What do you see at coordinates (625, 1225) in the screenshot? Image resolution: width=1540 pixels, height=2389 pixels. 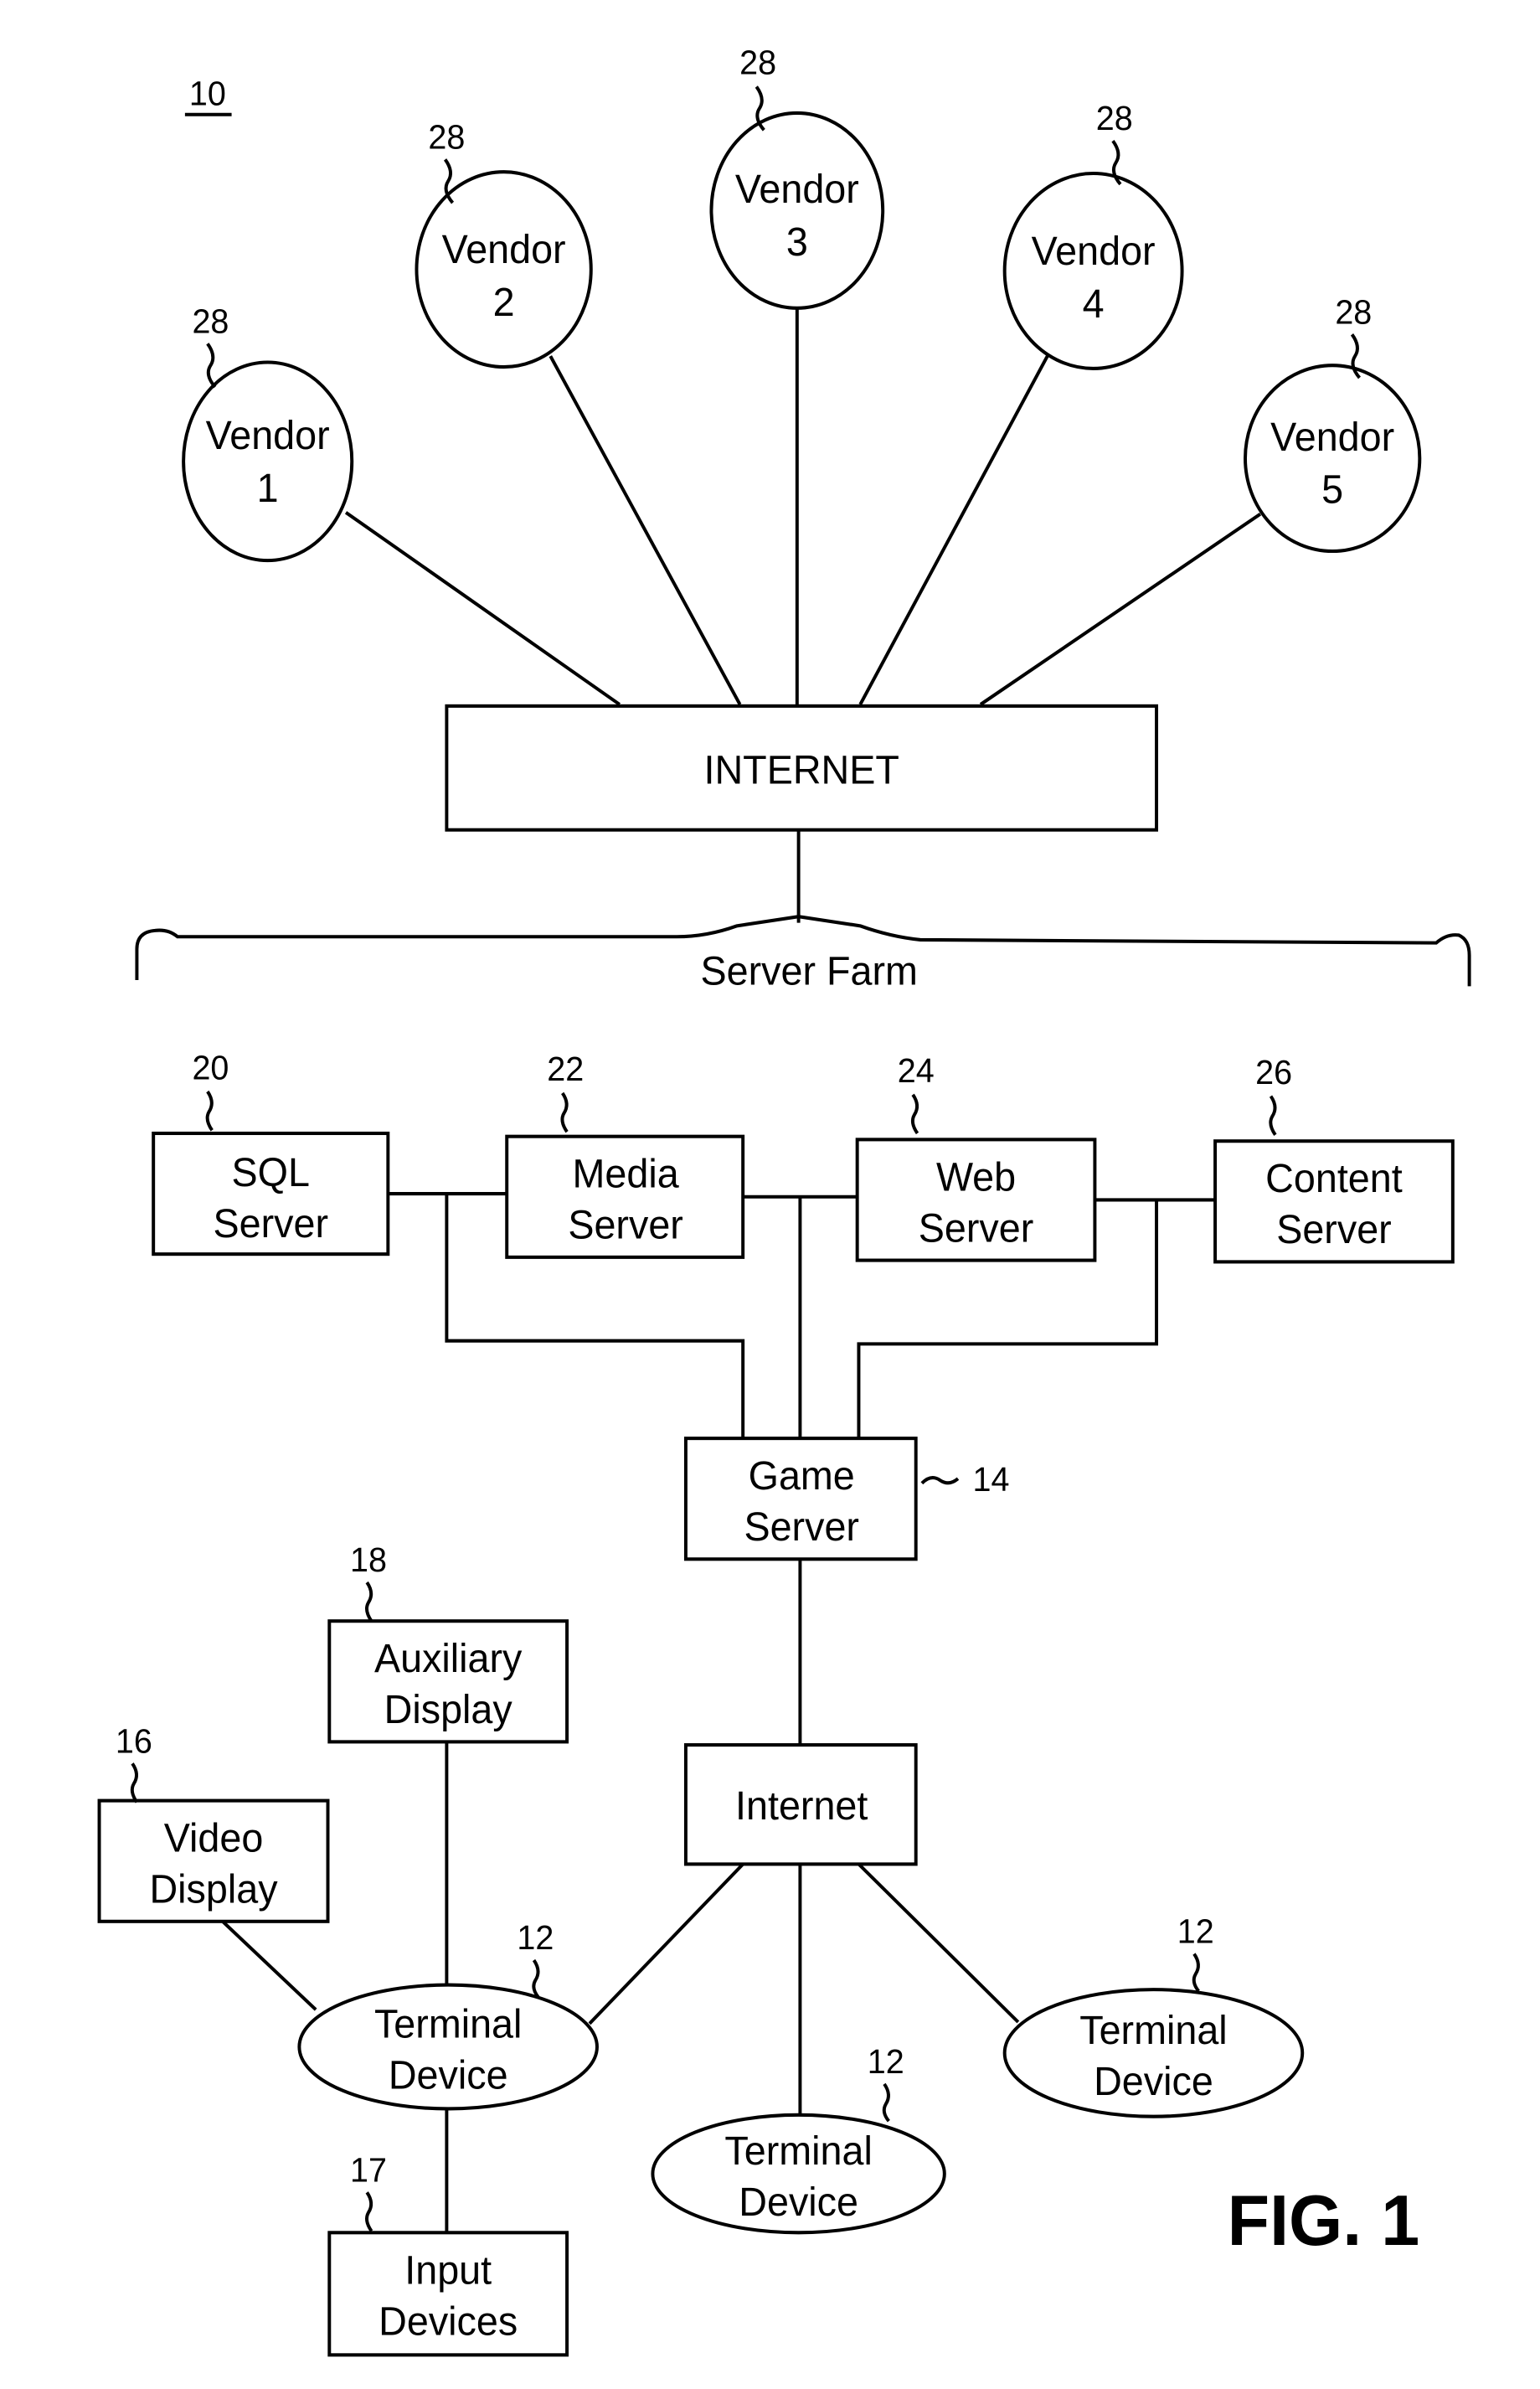 I see `media-server-label-line2: Server` at bounding box center [625, 1225].